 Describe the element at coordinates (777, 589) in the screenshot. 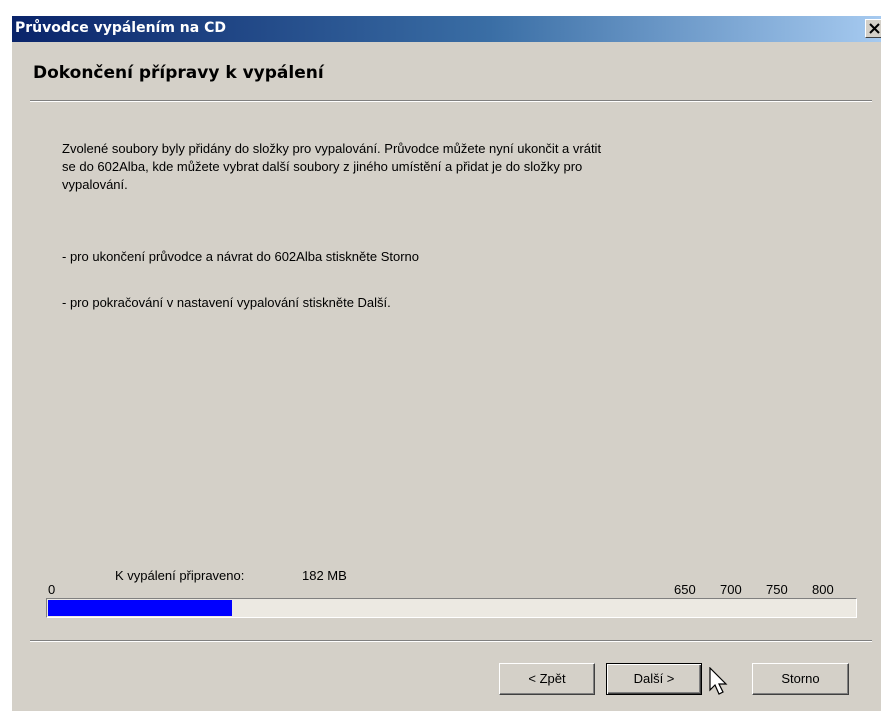

I see `scale-mark-750: 750` at that location.